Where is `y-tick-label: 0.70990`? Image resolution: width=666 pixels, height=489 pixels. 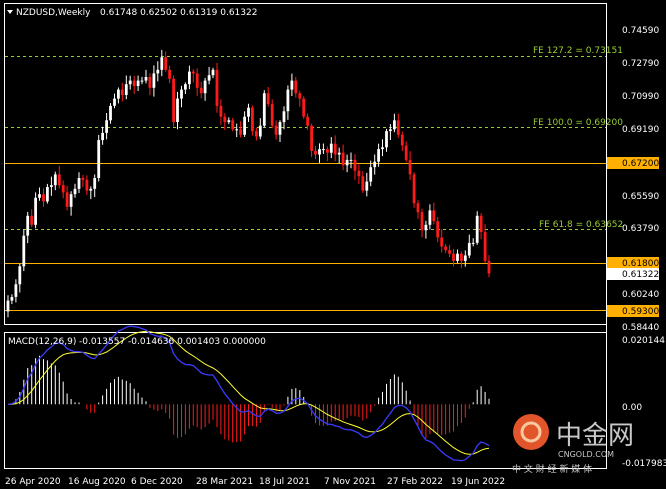 y-tick-label: 0.70990 is located at coordinates (640, 97).